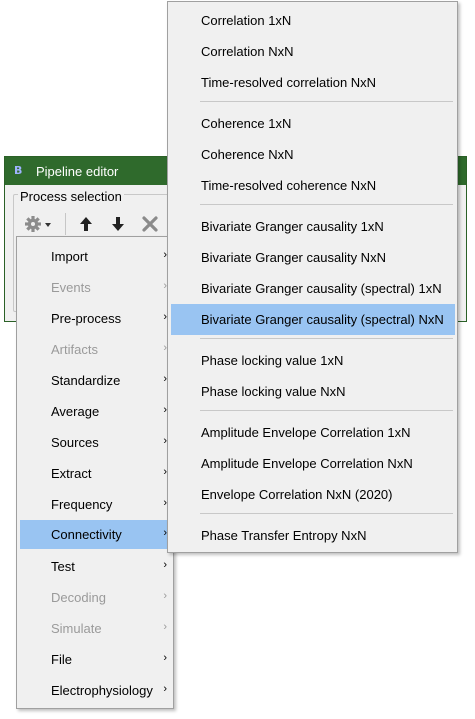  I want to click on menu-item-file: File ›, so click(95, 659).